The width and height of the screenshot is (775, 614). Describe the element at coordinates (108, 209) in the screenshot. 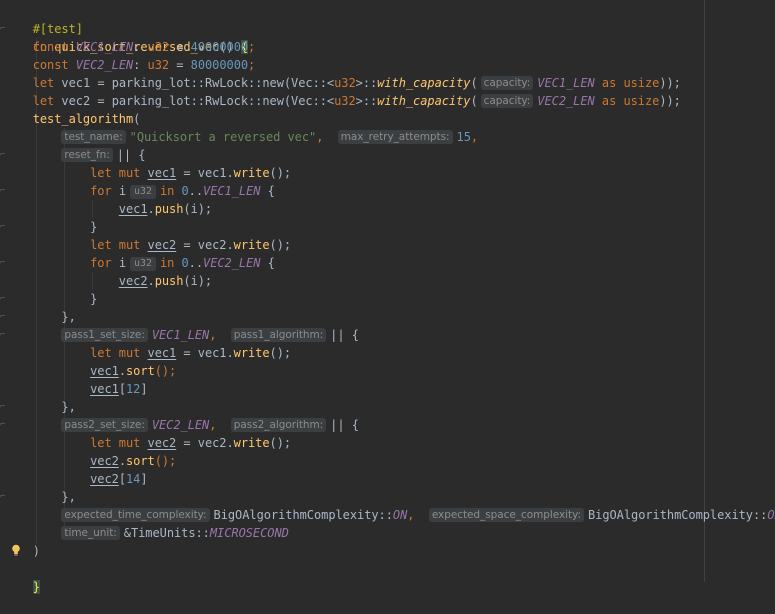

I see `code-line: vec1.push(i);` at that location.